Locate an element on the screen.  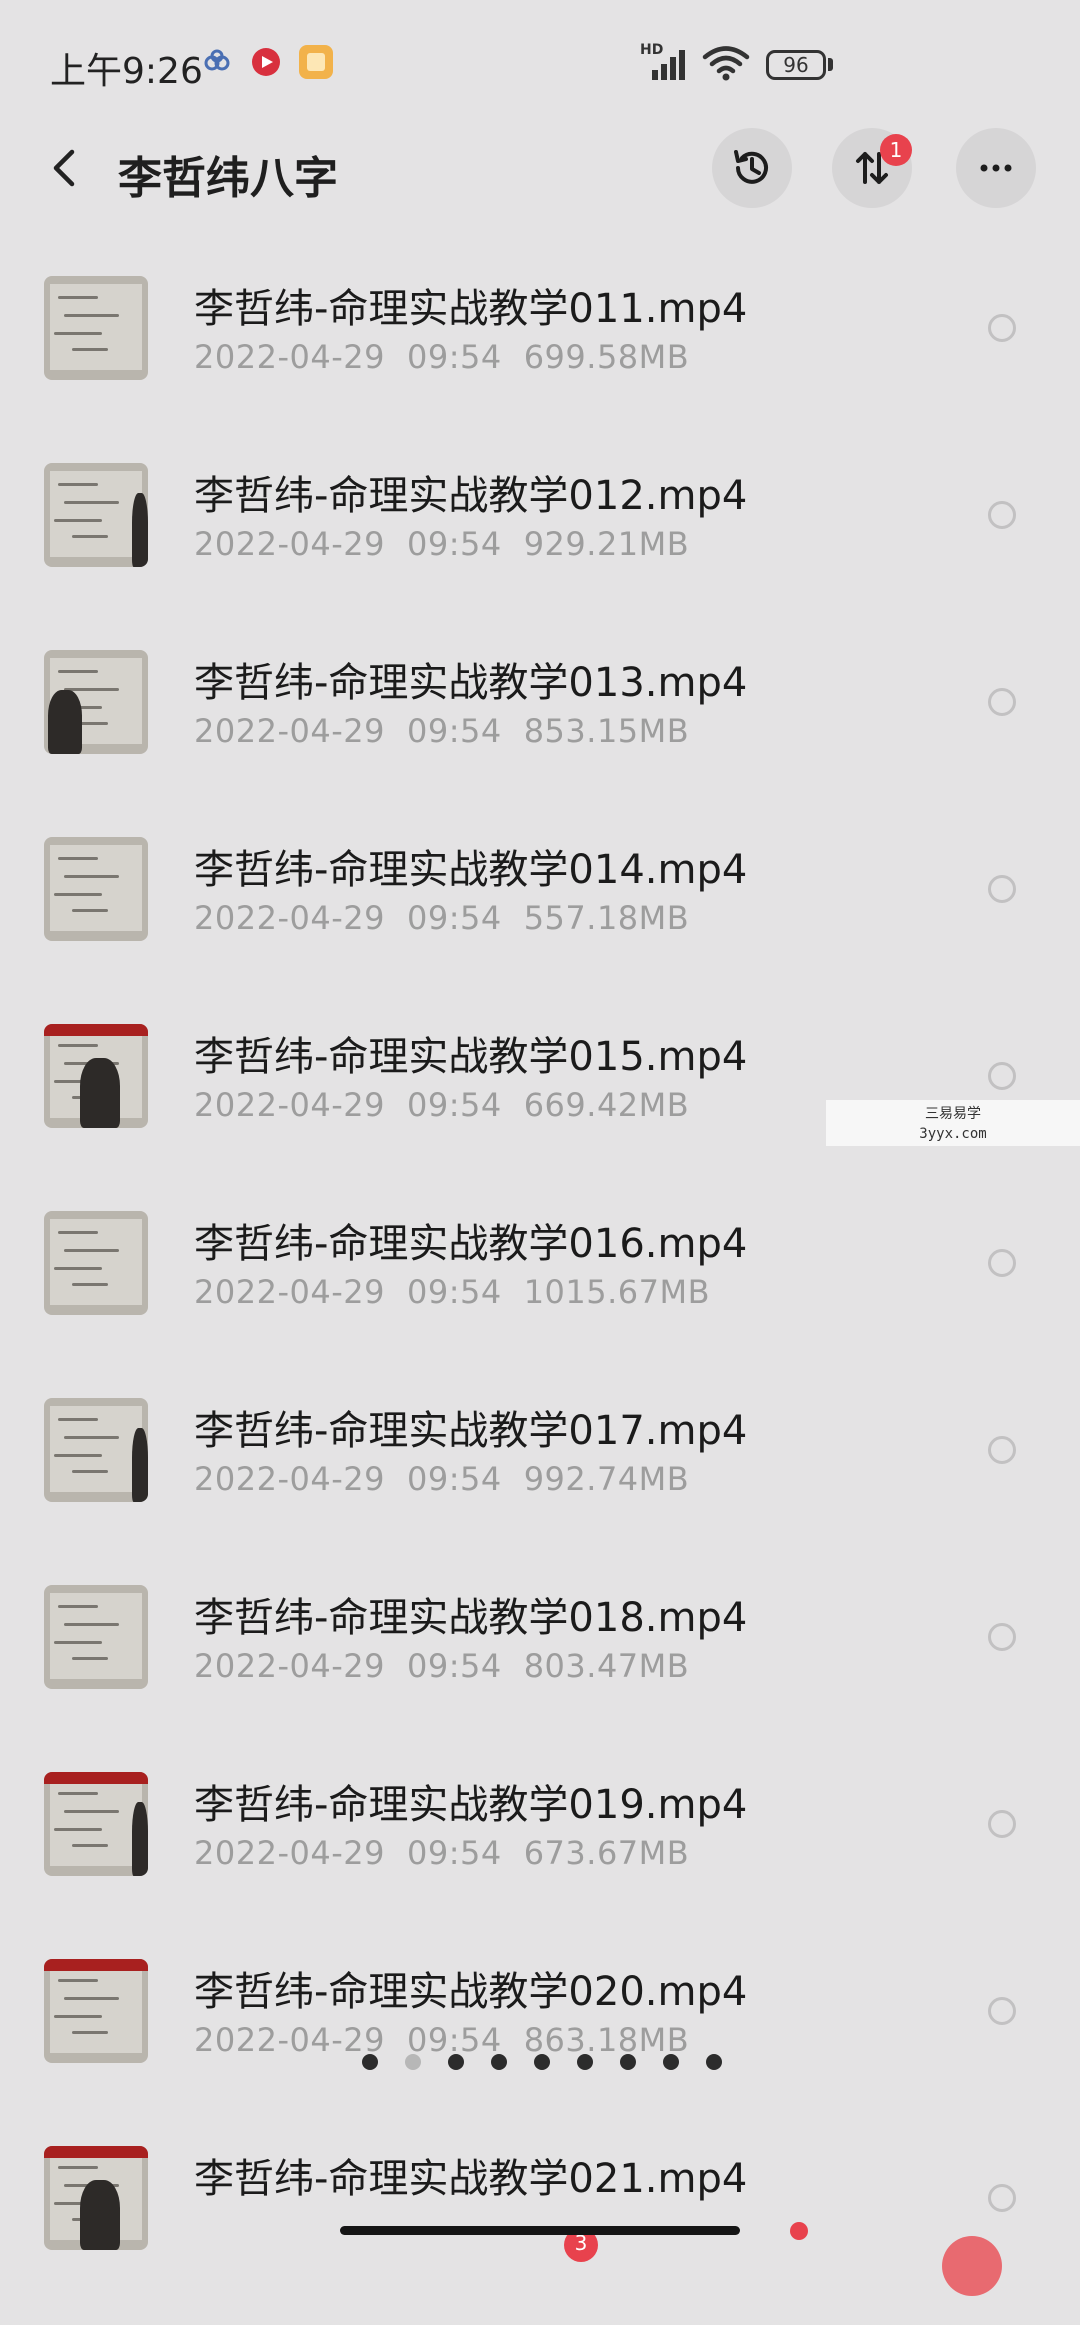
history-icon is located at coordinates (751, 167).